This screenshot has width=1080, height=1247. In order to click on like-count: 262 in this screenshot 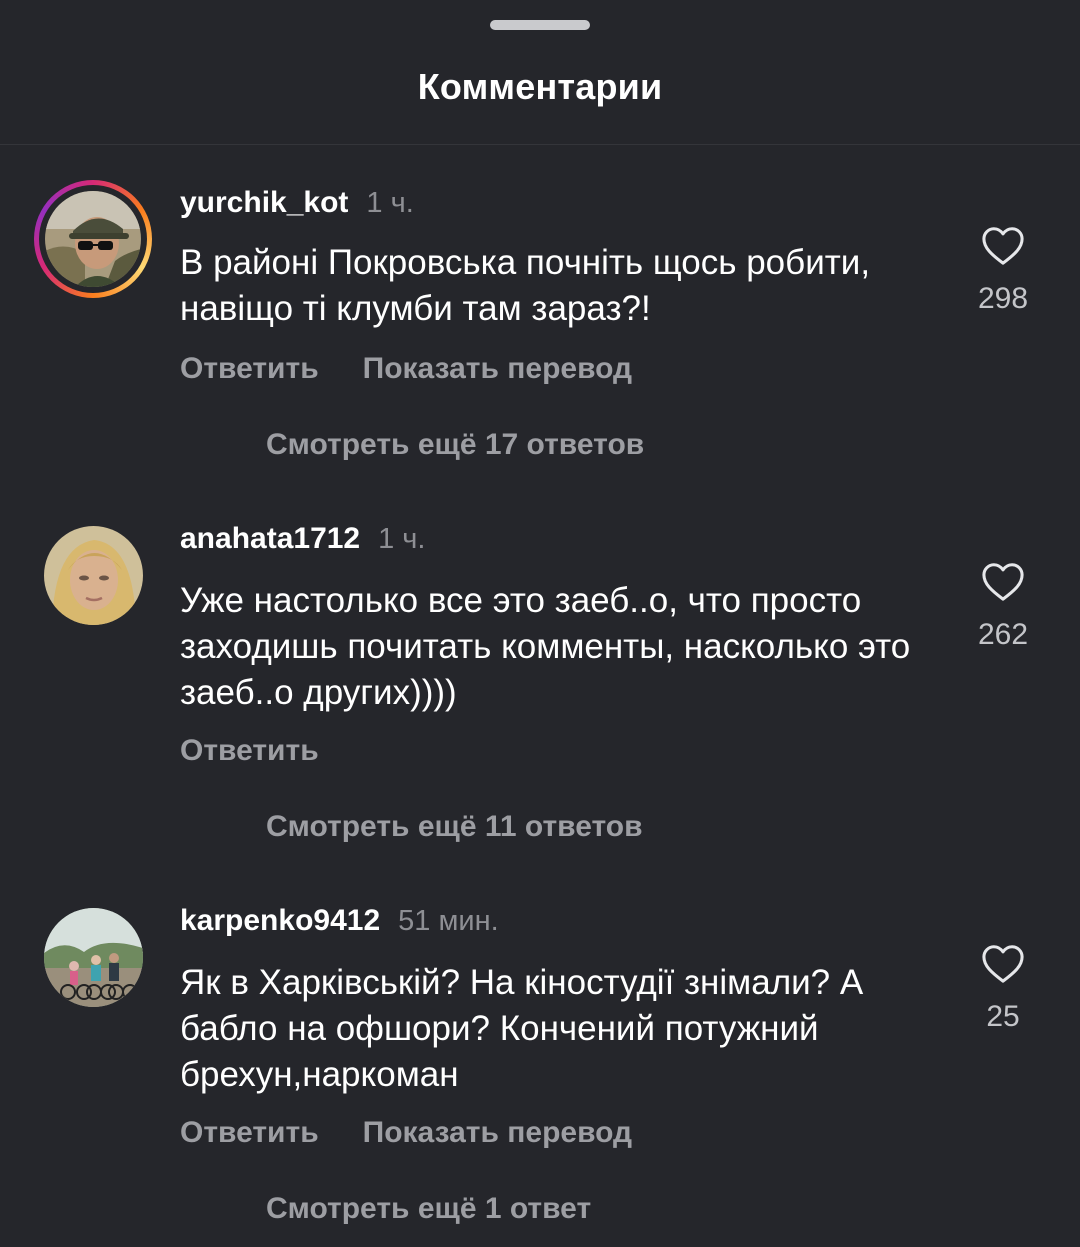, I will do `click(1003, 634)`.